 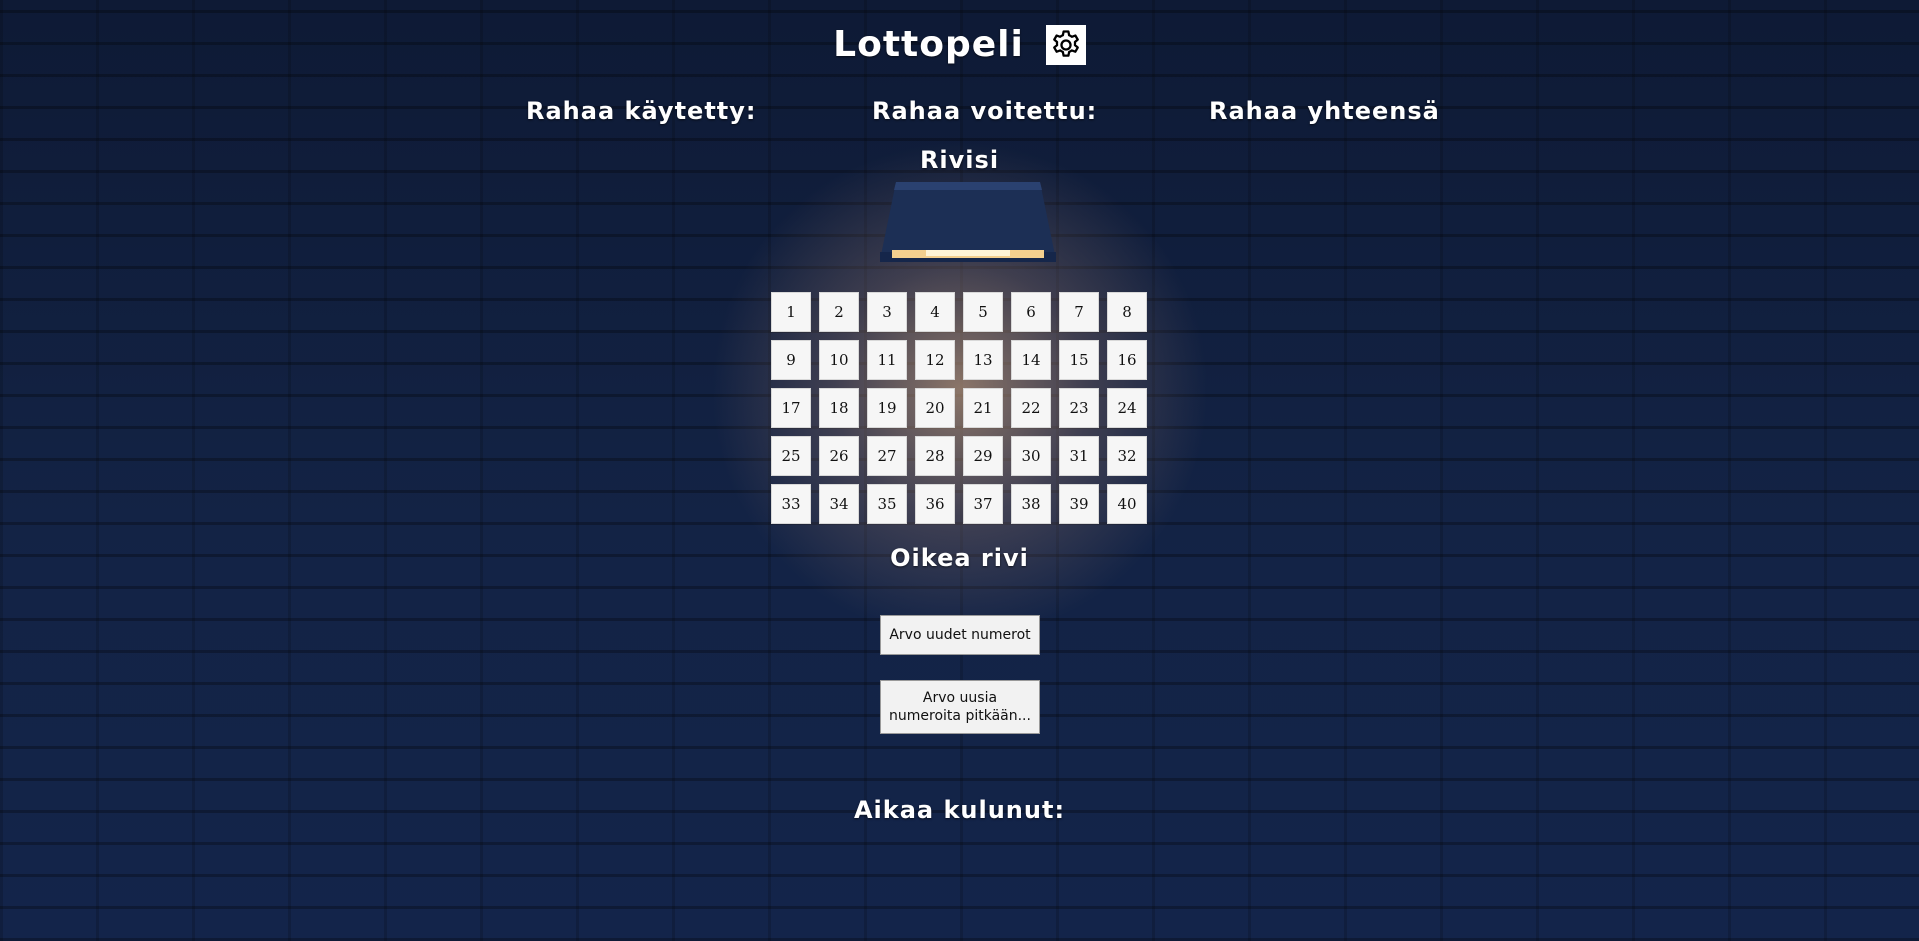 I want to click on number-cell: 24, so click(x=1127, y=408).